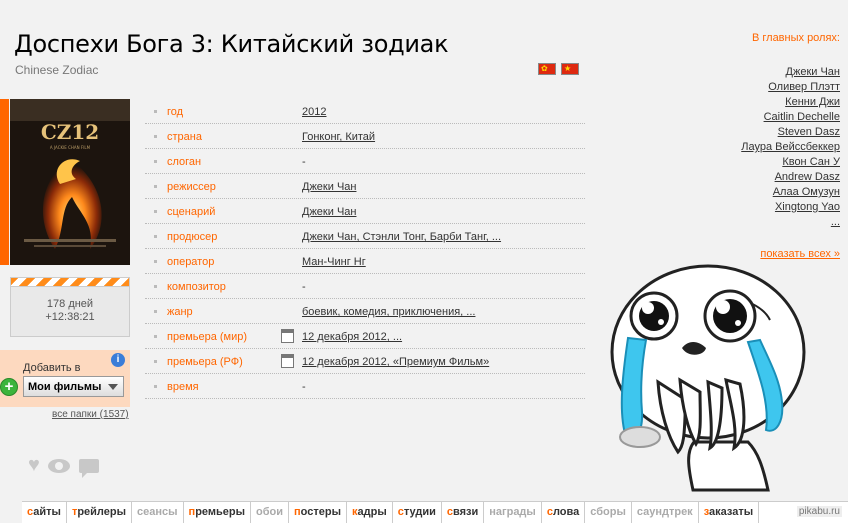 The width and height of the screenshot is (848, 523). What do you see at coordinates (183, 387) in the screenshot?
I see `info-row-label: время` at bounding box center [183, 387].